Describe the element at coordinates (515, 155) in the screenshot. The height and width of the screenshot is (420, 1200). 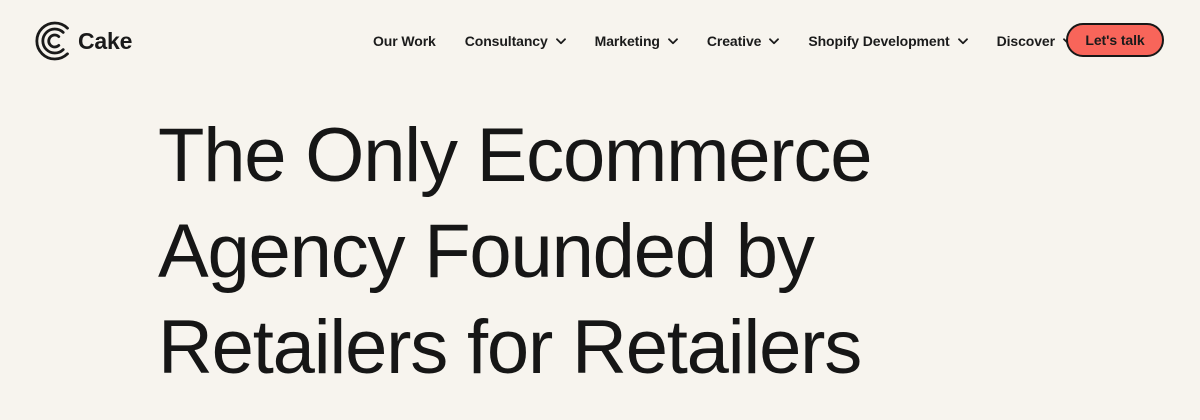
I see `hero-heading-line: The Only Ecommerce` at that location.